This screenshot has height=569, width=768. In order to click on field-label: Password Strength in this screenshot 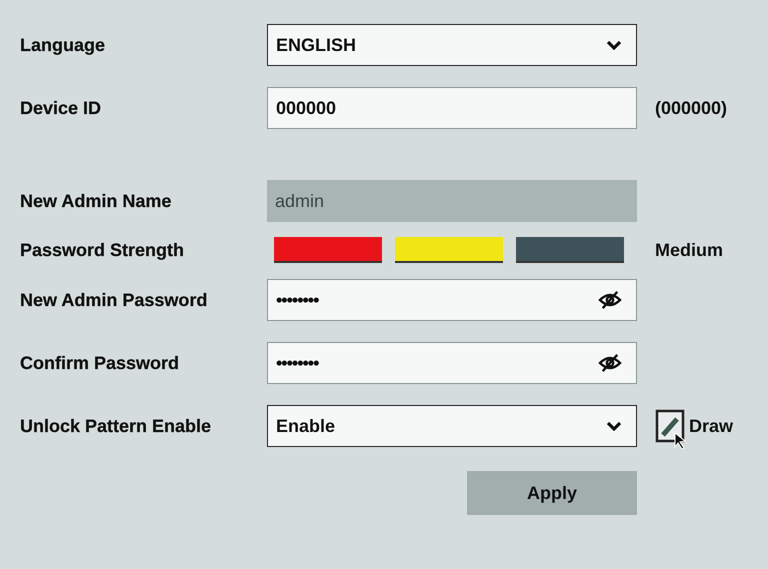, I will do `click(103, 250)`.